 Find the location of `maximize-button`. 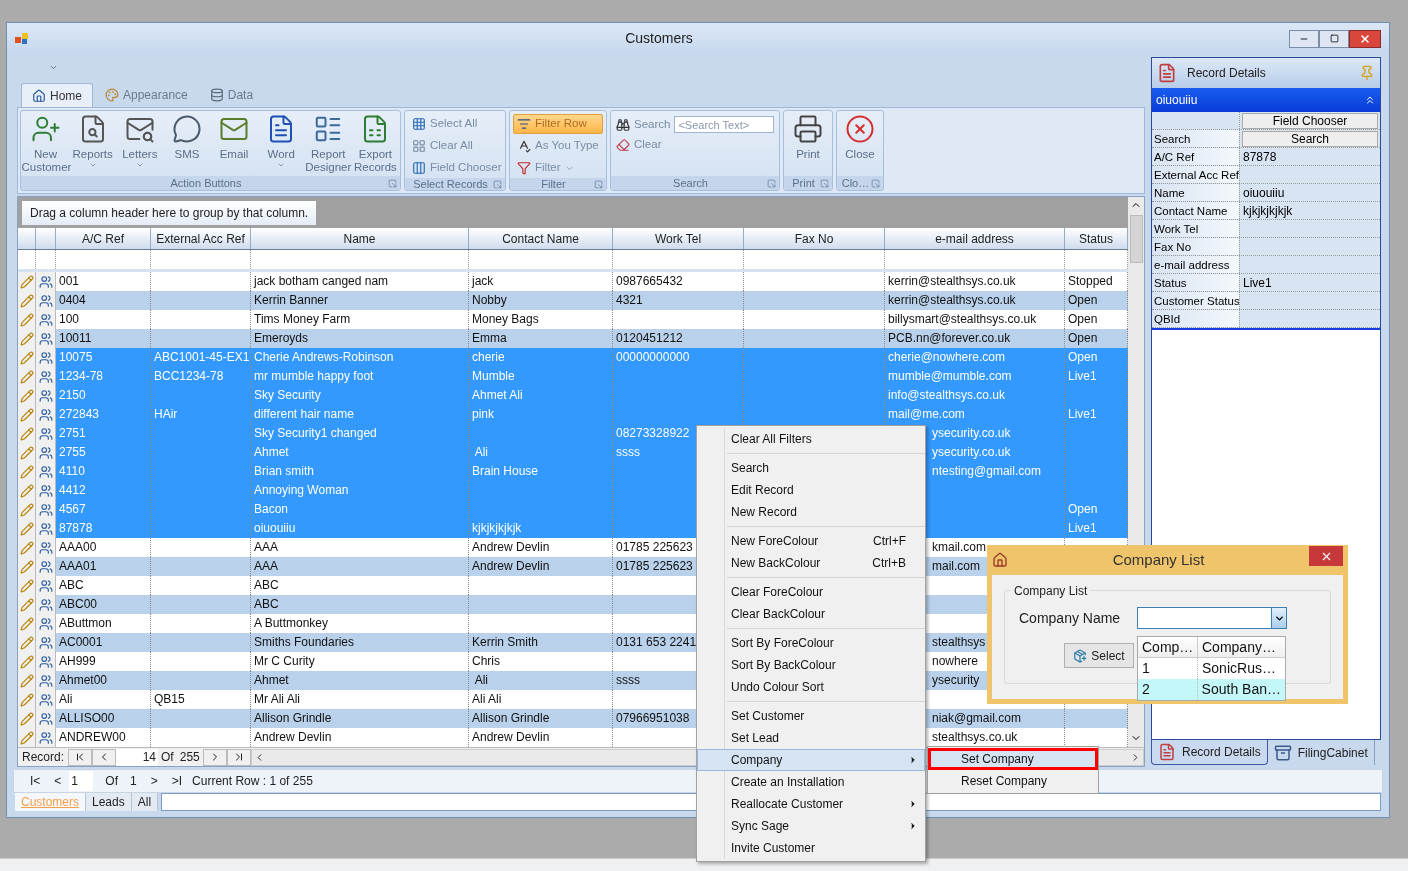

maximize-button is located at coordinates (1334, 38).